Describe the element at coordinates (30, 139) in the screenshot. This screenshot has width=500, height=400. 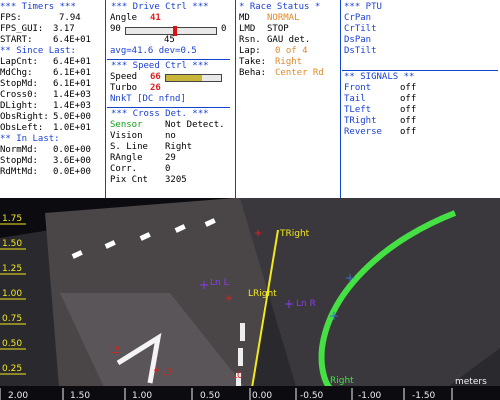
I see `in-last-header: ** In Last:` at that location.